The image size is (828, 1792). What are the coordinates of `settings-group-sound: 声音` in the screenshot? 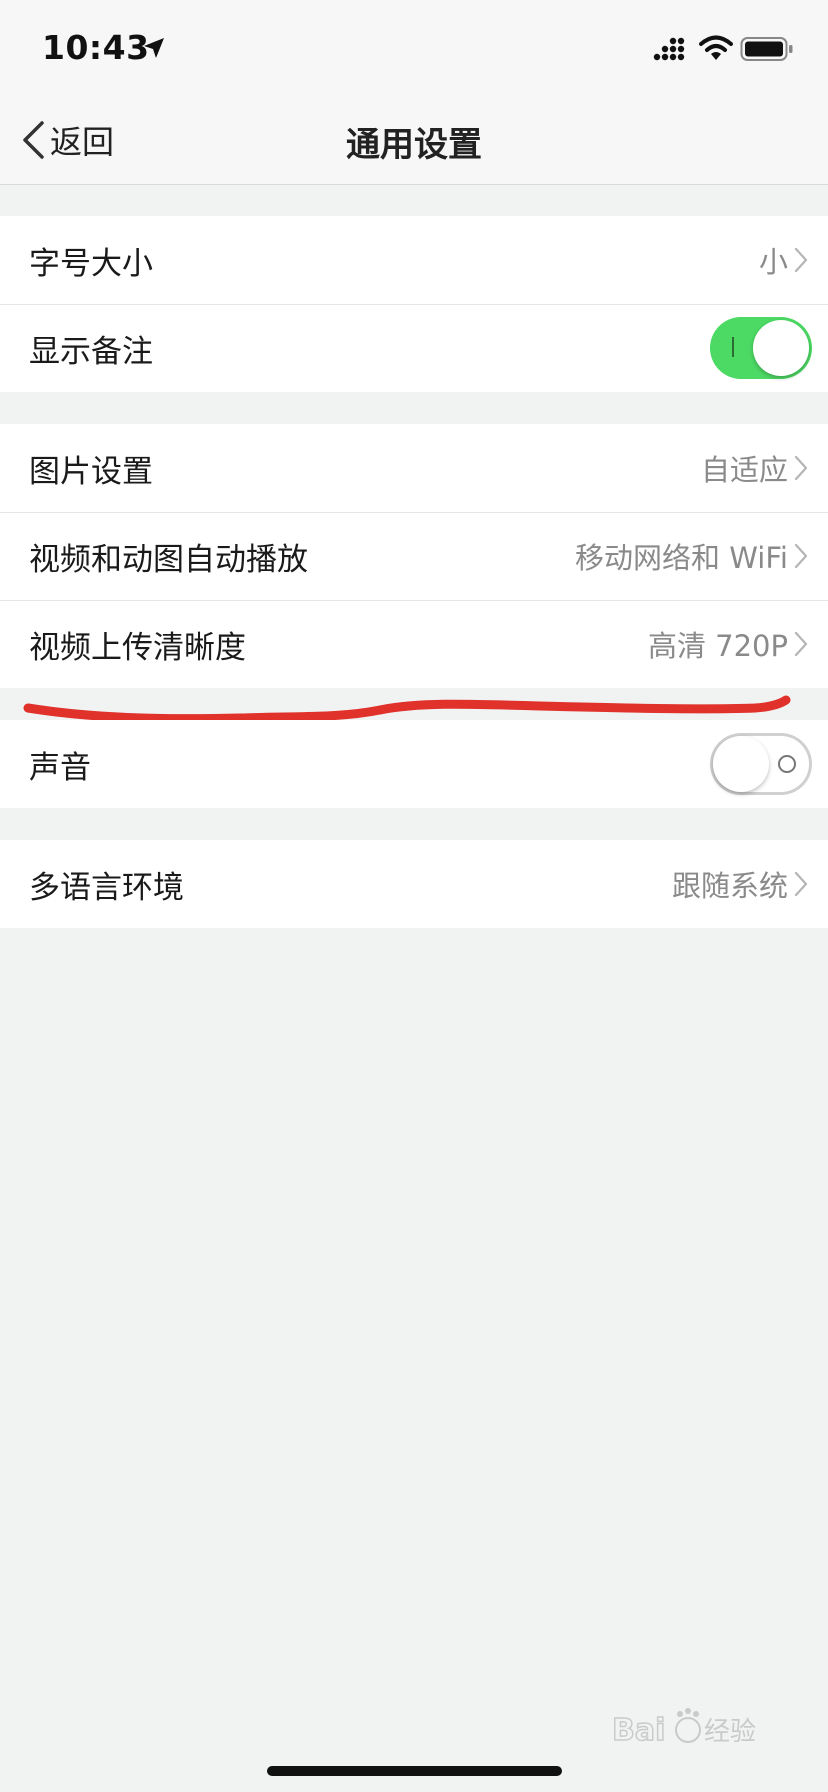 It's located at (414, 764).